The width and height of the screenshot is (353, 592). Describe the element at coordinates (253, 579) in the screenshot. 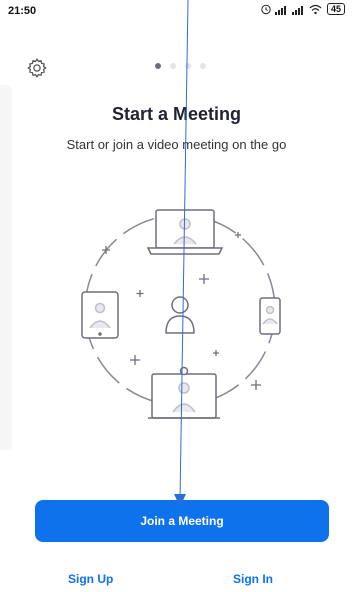

I see `sign-in-link: Sign In` at that location.